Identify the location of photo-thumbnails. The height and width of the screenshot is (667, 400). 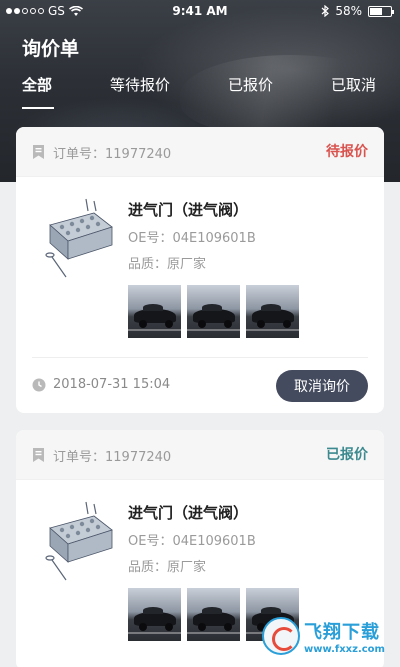
(213, 311).